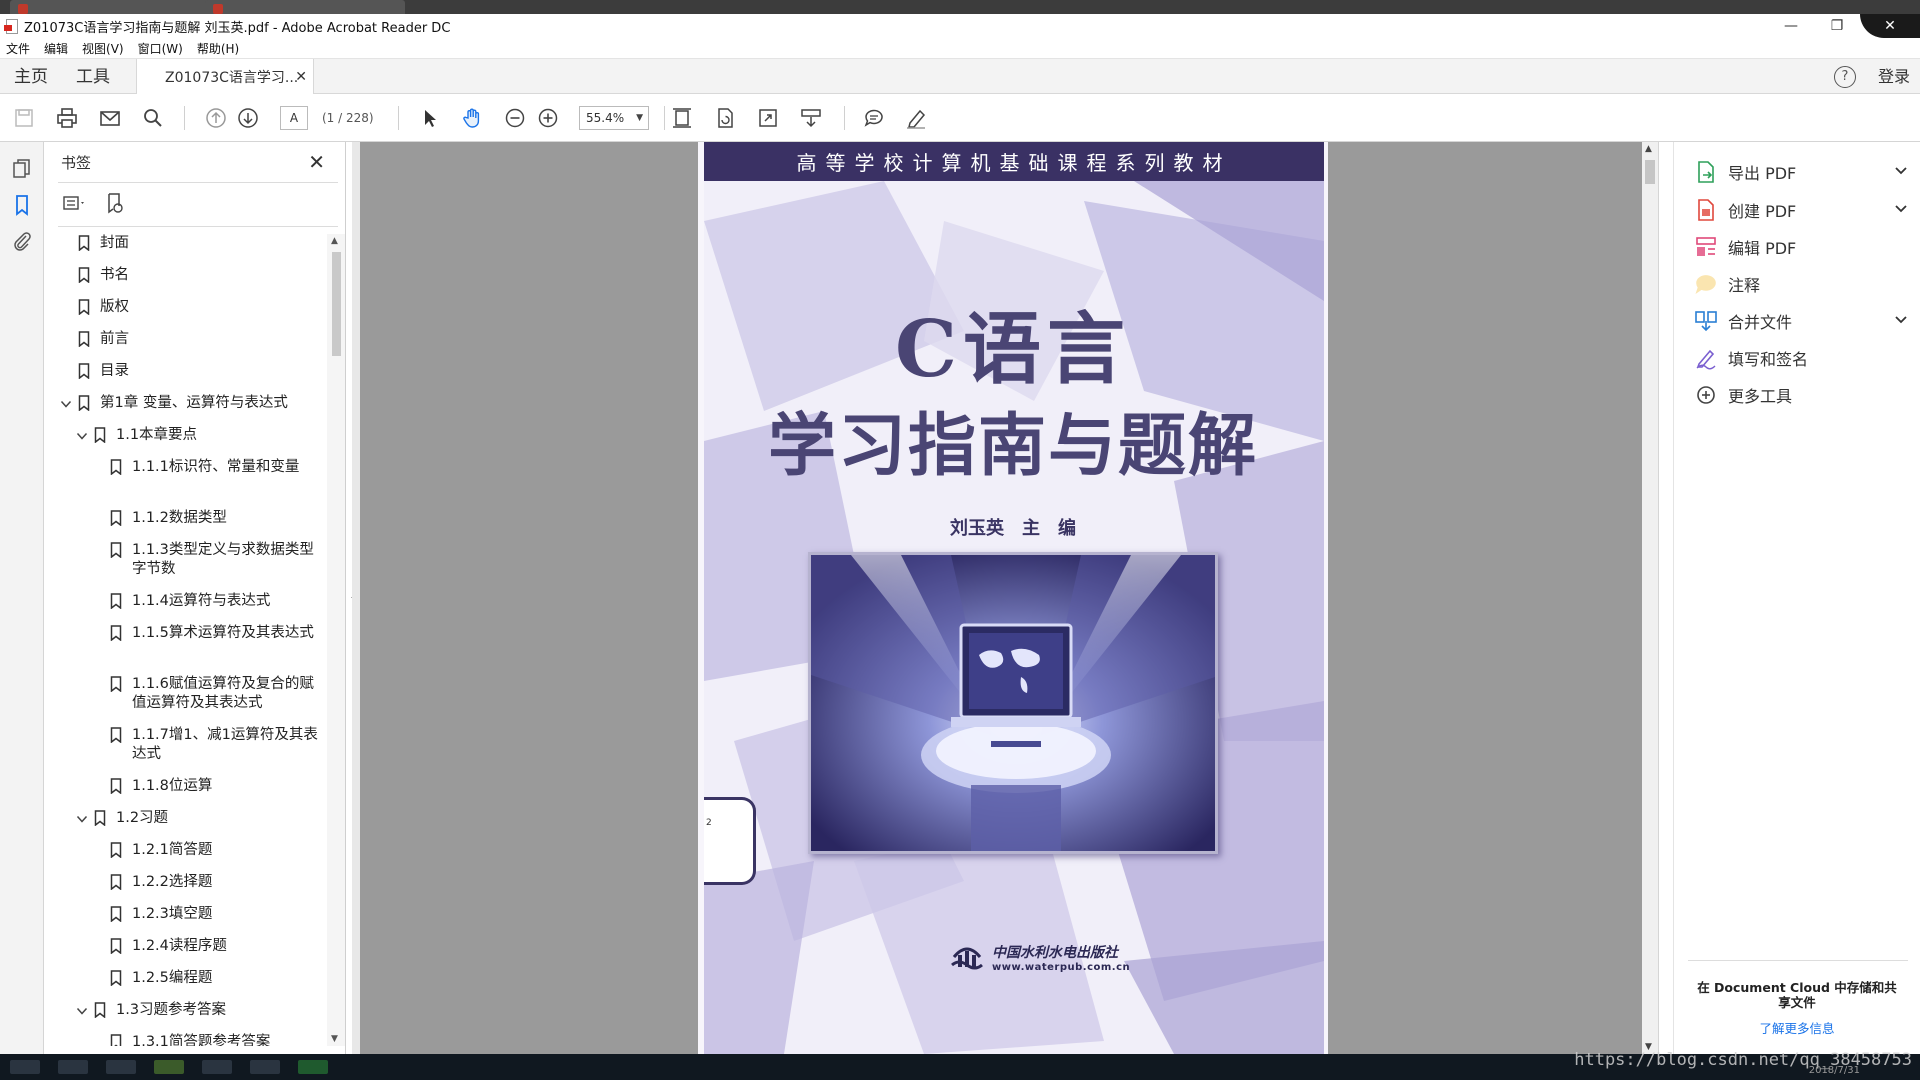 Image resolution: width=1920 pixels, height=1080 pixels. I want to click on page-thumbnails-icon, so click(22, 169).